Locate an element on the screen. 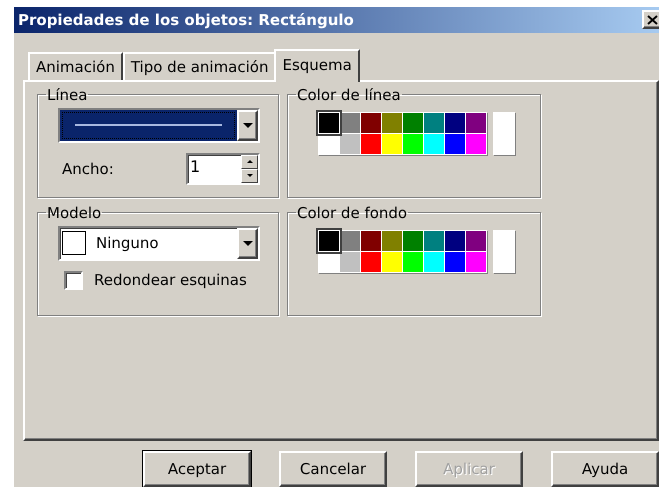 The width and height of the screenshot is (659, 487). close-button is located at coordinates (650, 20).